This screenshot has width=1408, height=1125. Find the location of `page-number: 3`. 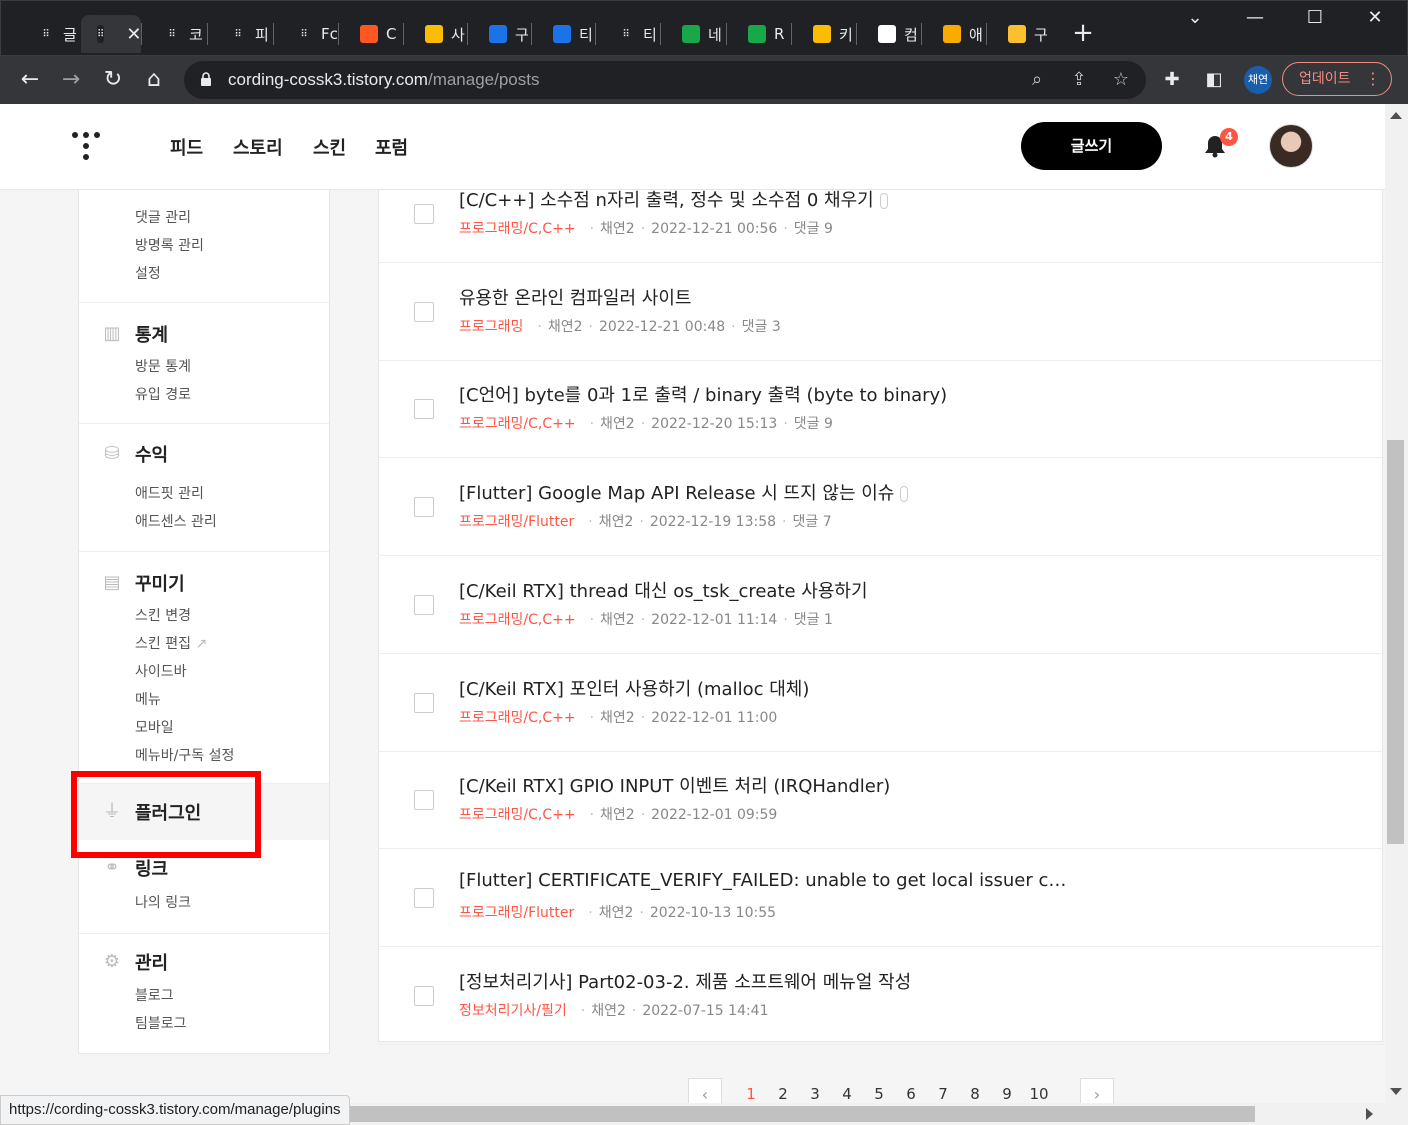

page-number: 3 is located at coordinates (815, 1094).